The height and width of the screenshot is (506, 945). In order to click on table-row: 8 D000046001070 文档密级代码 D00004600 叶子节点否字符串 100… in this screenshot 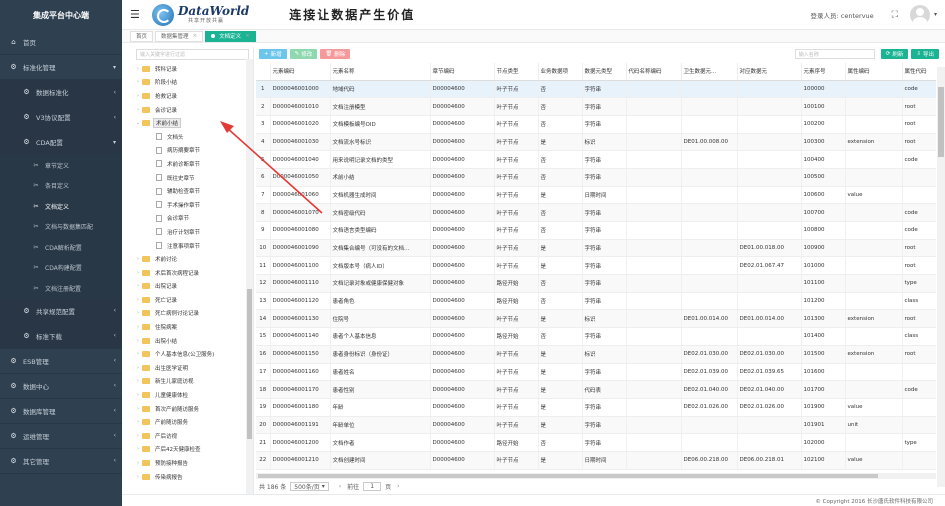, I will do `click(596, 212)`.